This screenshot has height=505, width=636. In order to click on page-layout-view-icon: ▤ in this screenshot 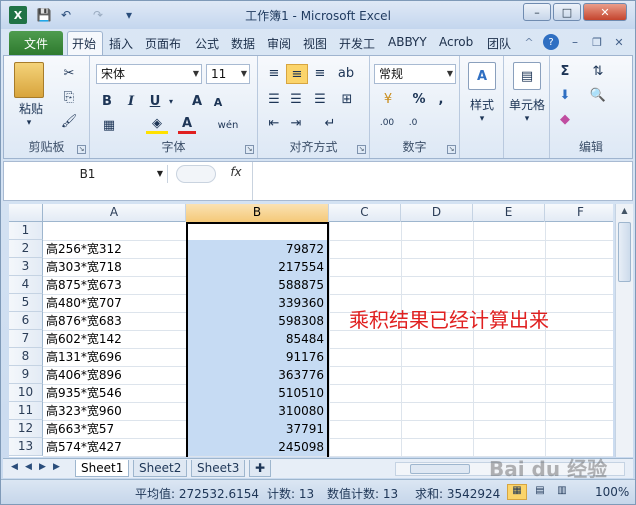, I will do `click(540, 490)`.